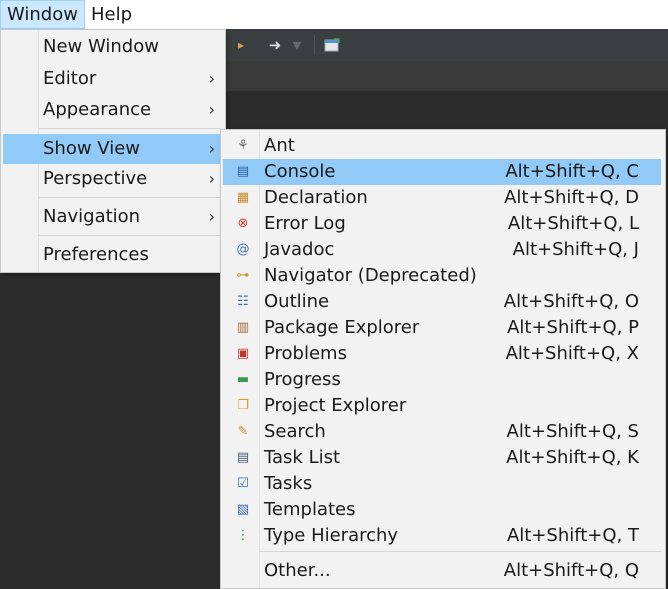 The height and width of the screenshot is (589, 668). What do you see at coordinates (243, 509) in the screenshot?
I see `templates-icon: ▧` at bounding box center [243, 509].